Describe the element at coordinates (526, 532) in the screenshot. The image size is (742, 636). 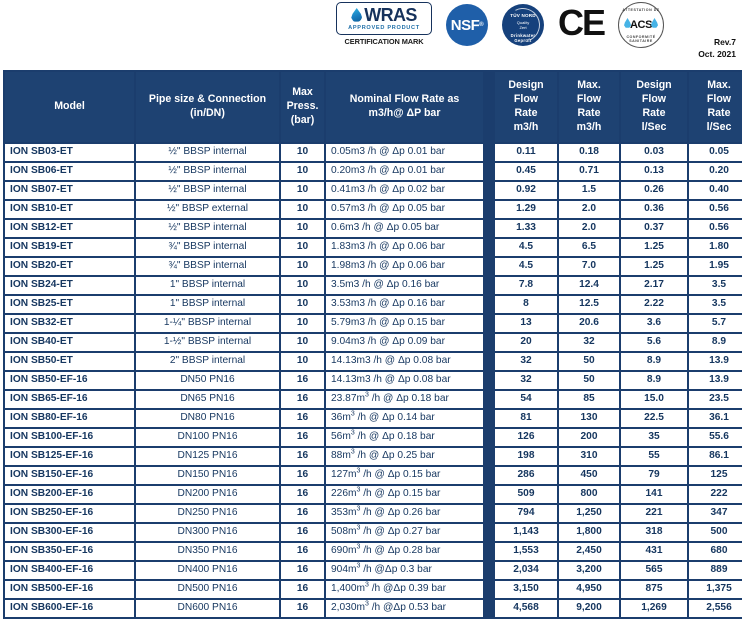
I see `cell-design-flow-rate-m3h: 1,143` at that location.